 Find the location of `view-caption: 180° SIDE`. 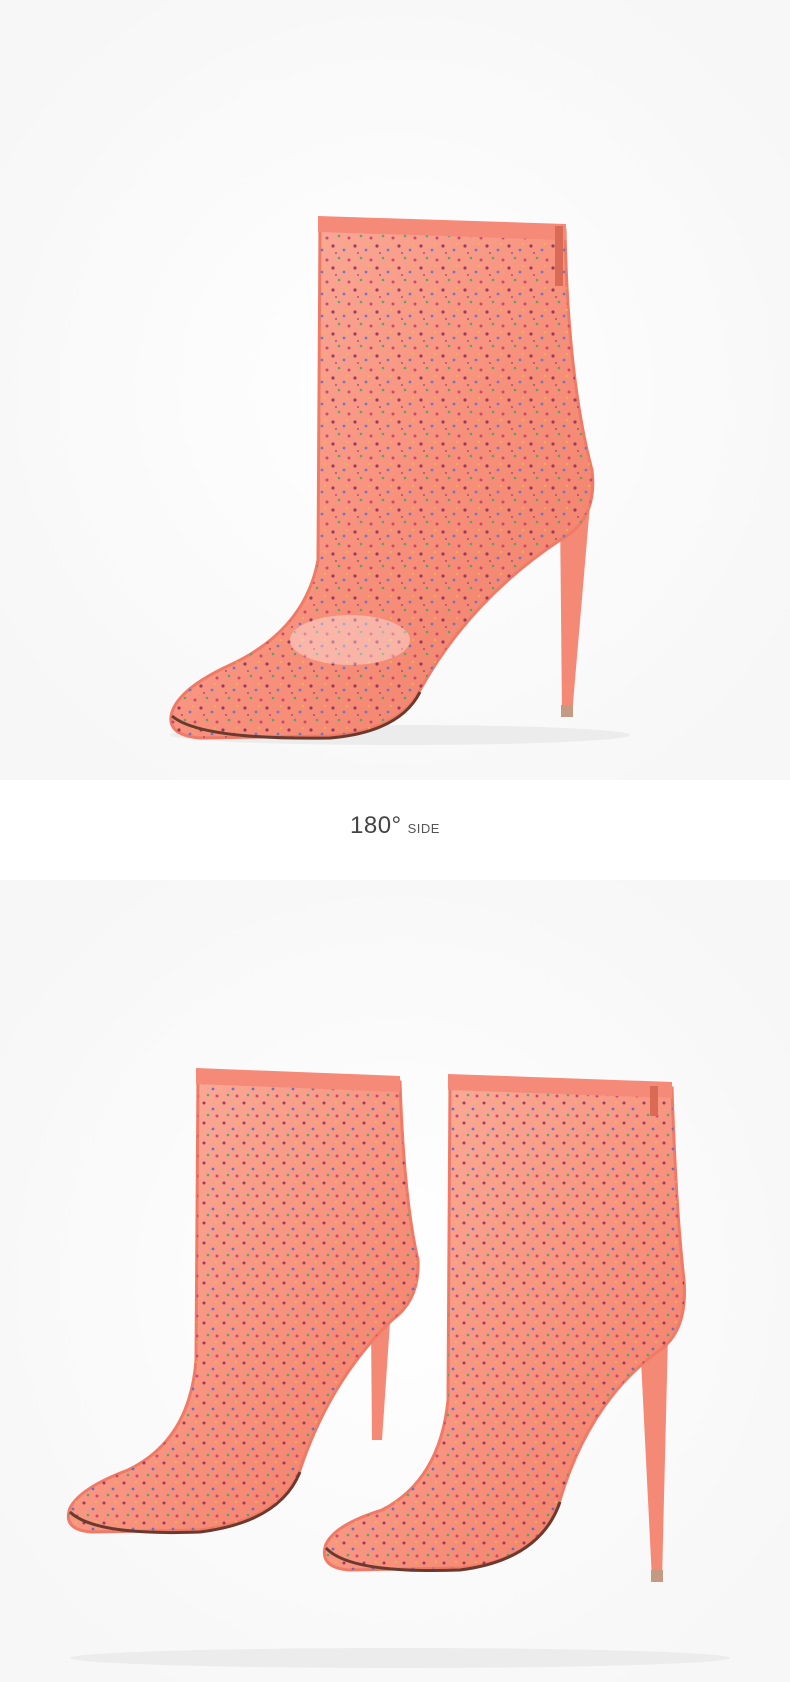

view-caption: 180° SIDE is located at coordinates (395, 826).